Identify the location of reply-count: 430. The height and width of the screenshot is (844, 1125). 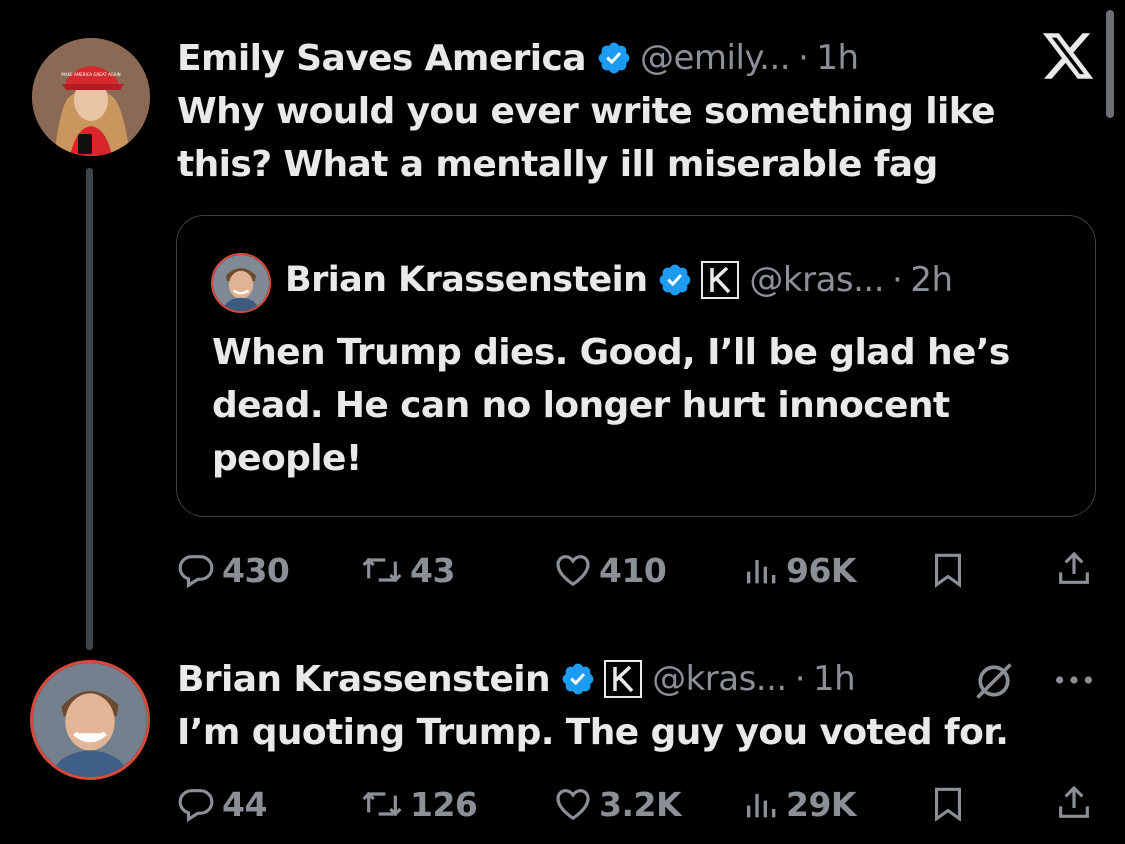
(256, 570).